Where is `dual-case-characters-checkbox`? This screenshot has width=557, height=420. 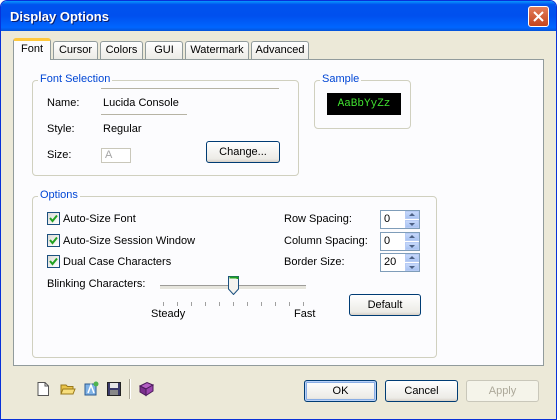
dual-case-characters-checkbox is located at coordinates (53, 261).